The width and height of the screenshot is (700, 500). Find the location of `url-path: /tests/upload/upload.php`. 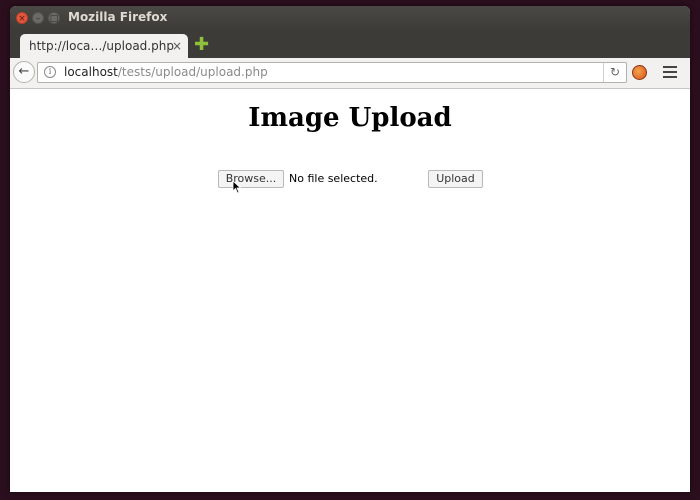

url-path: /tests/upload/upload.php is located at coordinates (192, 72).